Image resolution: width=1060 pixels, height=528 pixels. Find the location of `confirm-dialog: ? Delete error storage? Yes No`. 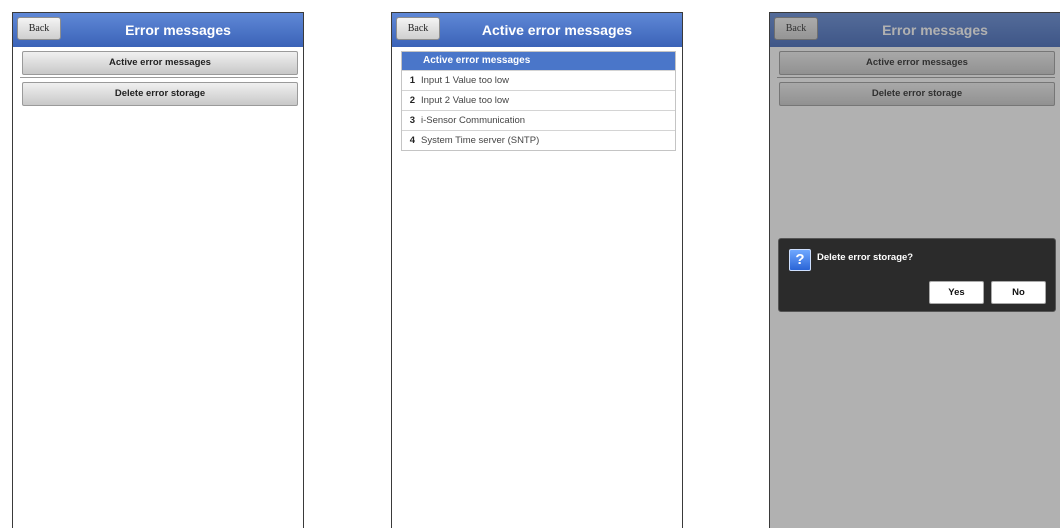

confirm-dialog: ? Delete error storage? Yes No is located at coordinates (917, 275).